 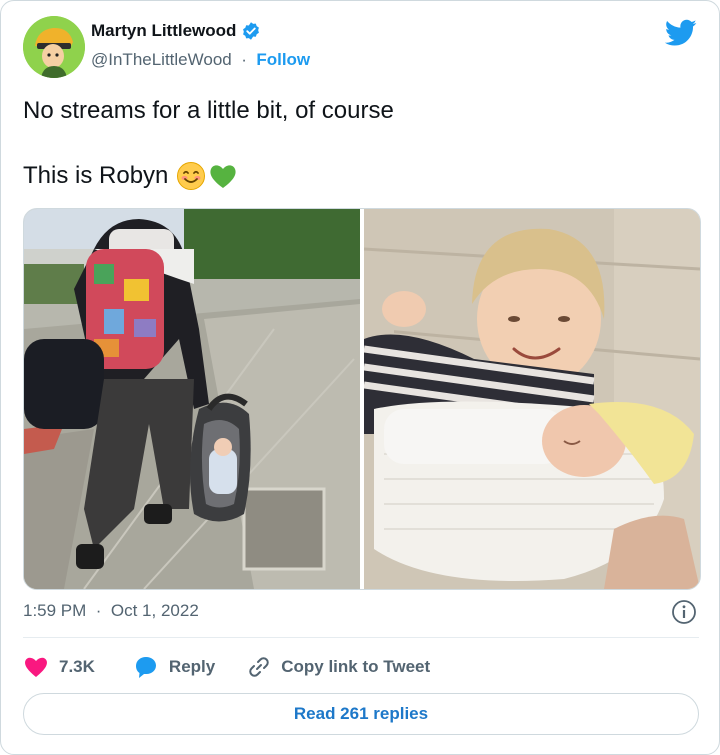 What do you see at coordinates (145, 667) in the screenshot?
I see `speech-bubble-icon` at bounding box center [145, 667].